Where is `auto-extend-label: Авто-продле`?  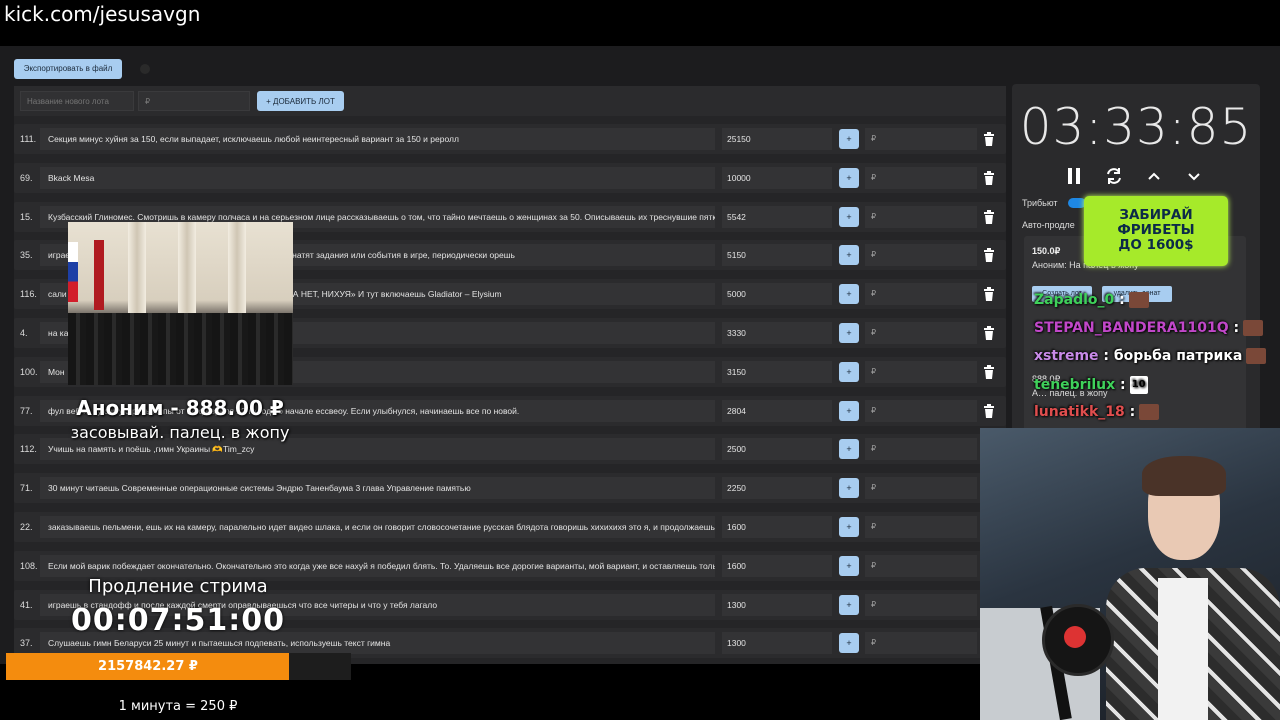
auto-extend-label: Авто-продле is located at coordinates (1048, 225).